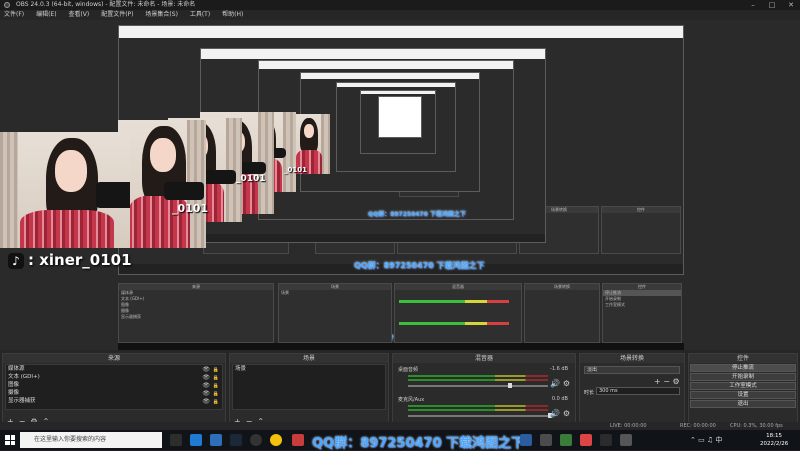 This screenshot has width=800, height=451. What do you see at coordinates (196, 313) in the screenshot?
I see `nested-sources-dock: 来源 媒体源 文本 (GDI+) 图像 摄像 显示器捕获` at bounding box center [196, 313].